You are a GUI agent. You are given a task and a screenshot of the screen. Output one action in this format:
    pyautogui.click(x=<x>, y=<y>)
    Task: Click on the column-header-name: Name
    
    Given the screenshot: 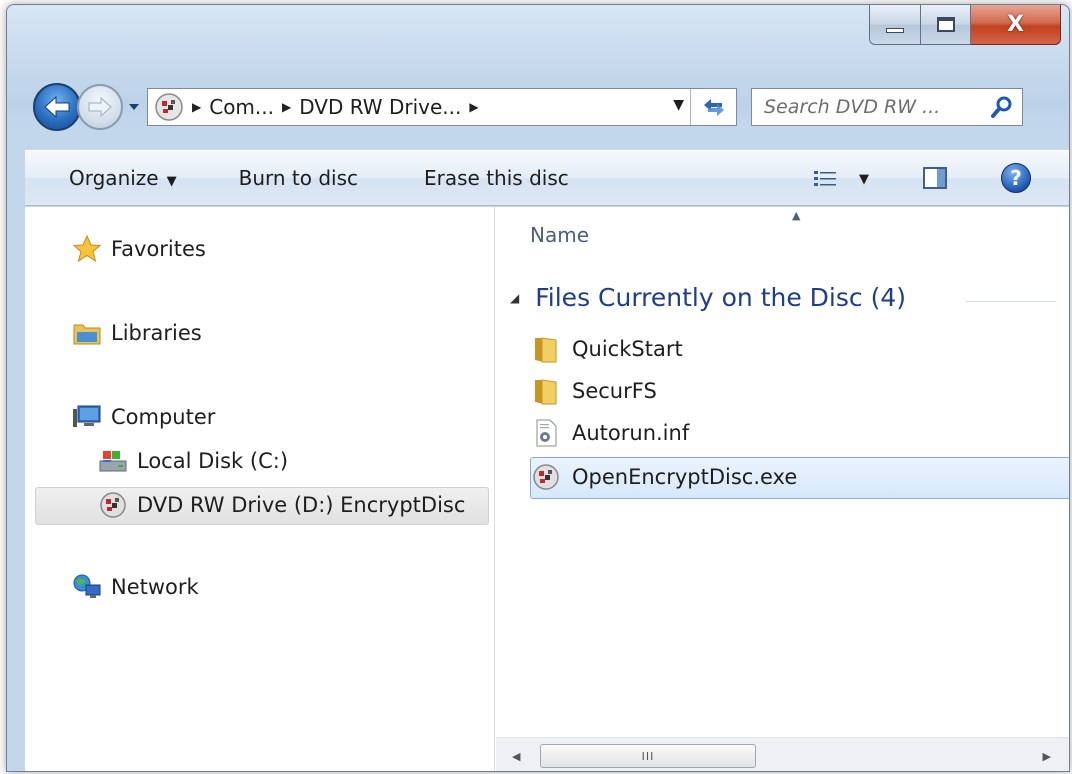 What is the action you would take?
    pyautogui.click(x=559, y=235)
    